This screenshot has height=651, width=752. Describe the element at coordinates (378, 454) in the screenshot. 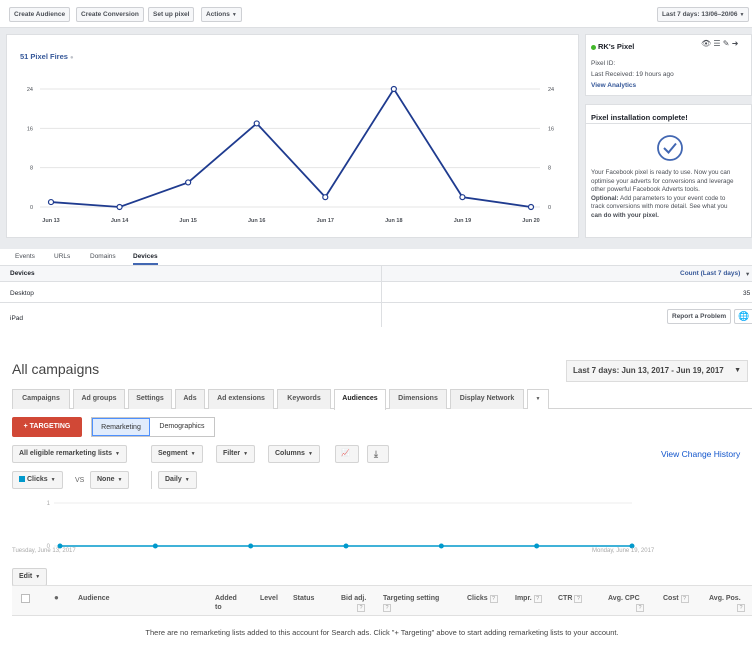

I see `download-icon: ⤓` at that location.